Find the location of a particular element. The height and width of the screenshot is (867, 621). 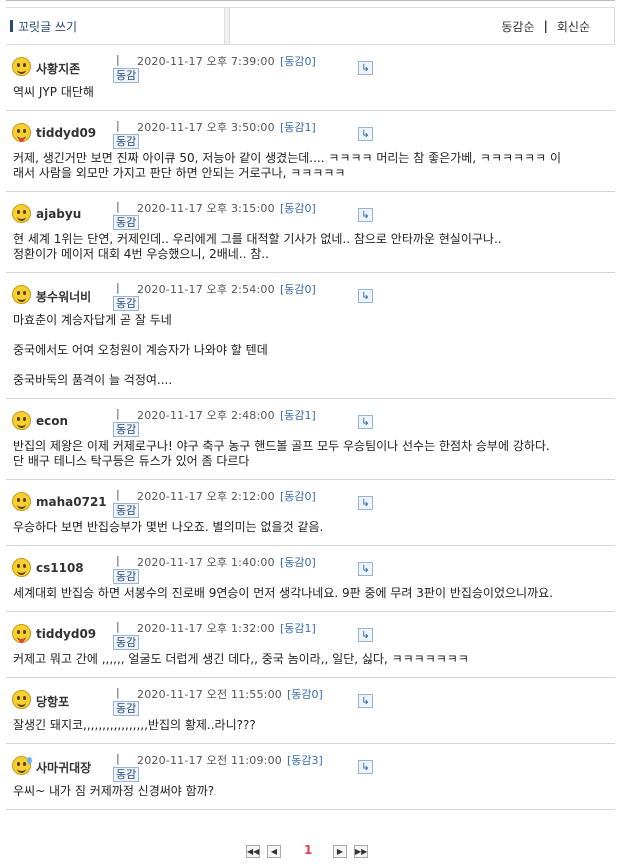

comment-author: cs1108 is located at coordinates (60, 568).